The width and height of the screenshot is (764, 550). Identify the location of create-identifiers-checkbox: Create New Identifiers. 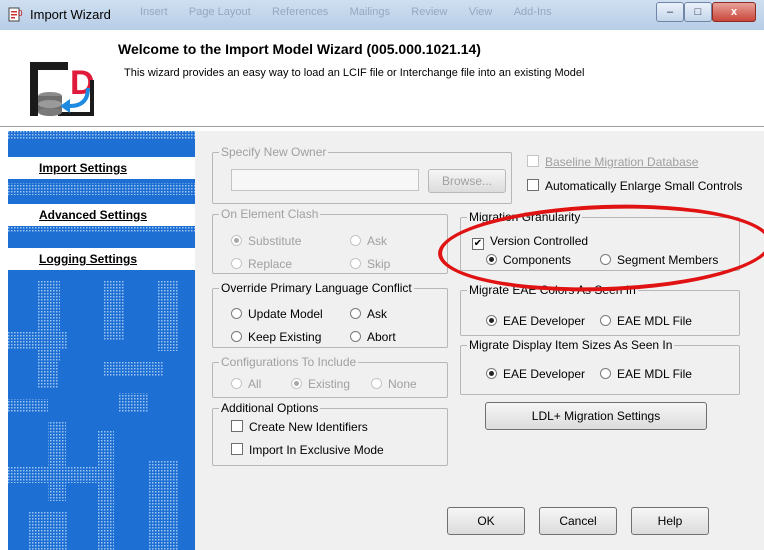
(299, 427).